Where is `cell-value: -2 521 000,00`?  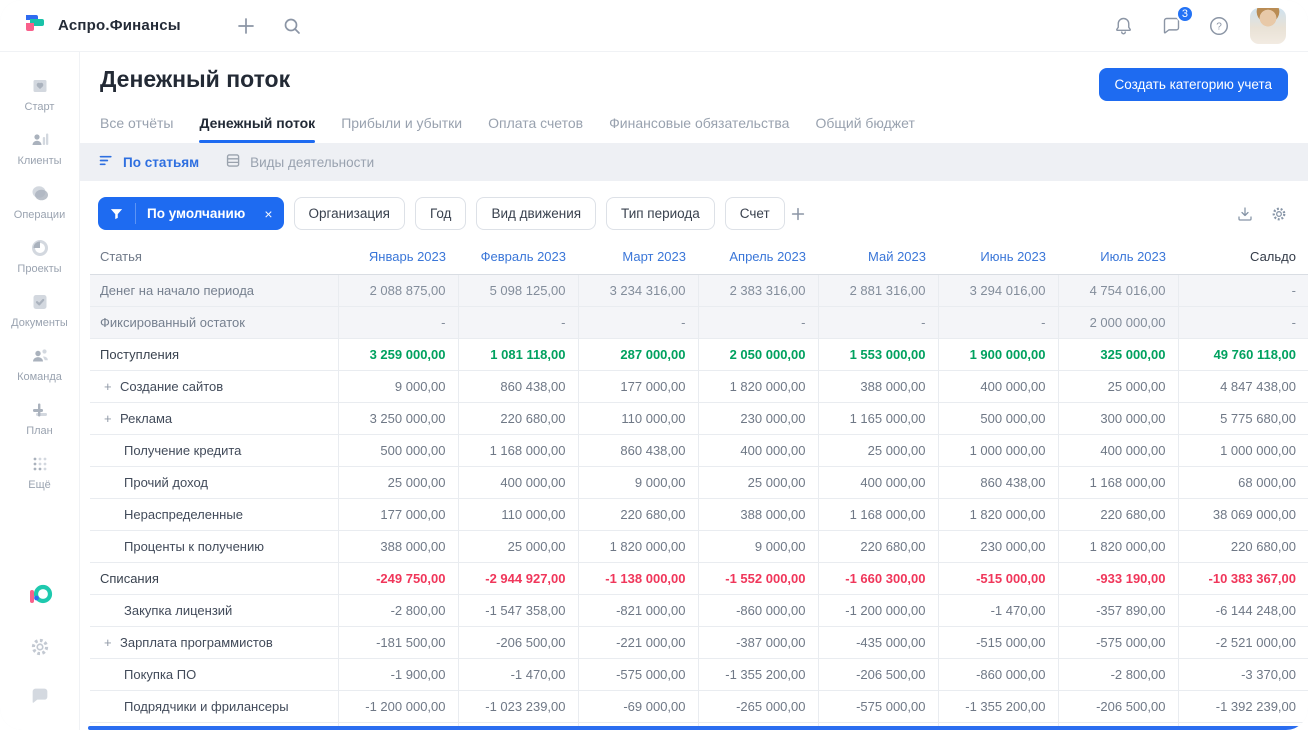 cell-value: -2 521 000,00 is located at coordinates (1242, 642).